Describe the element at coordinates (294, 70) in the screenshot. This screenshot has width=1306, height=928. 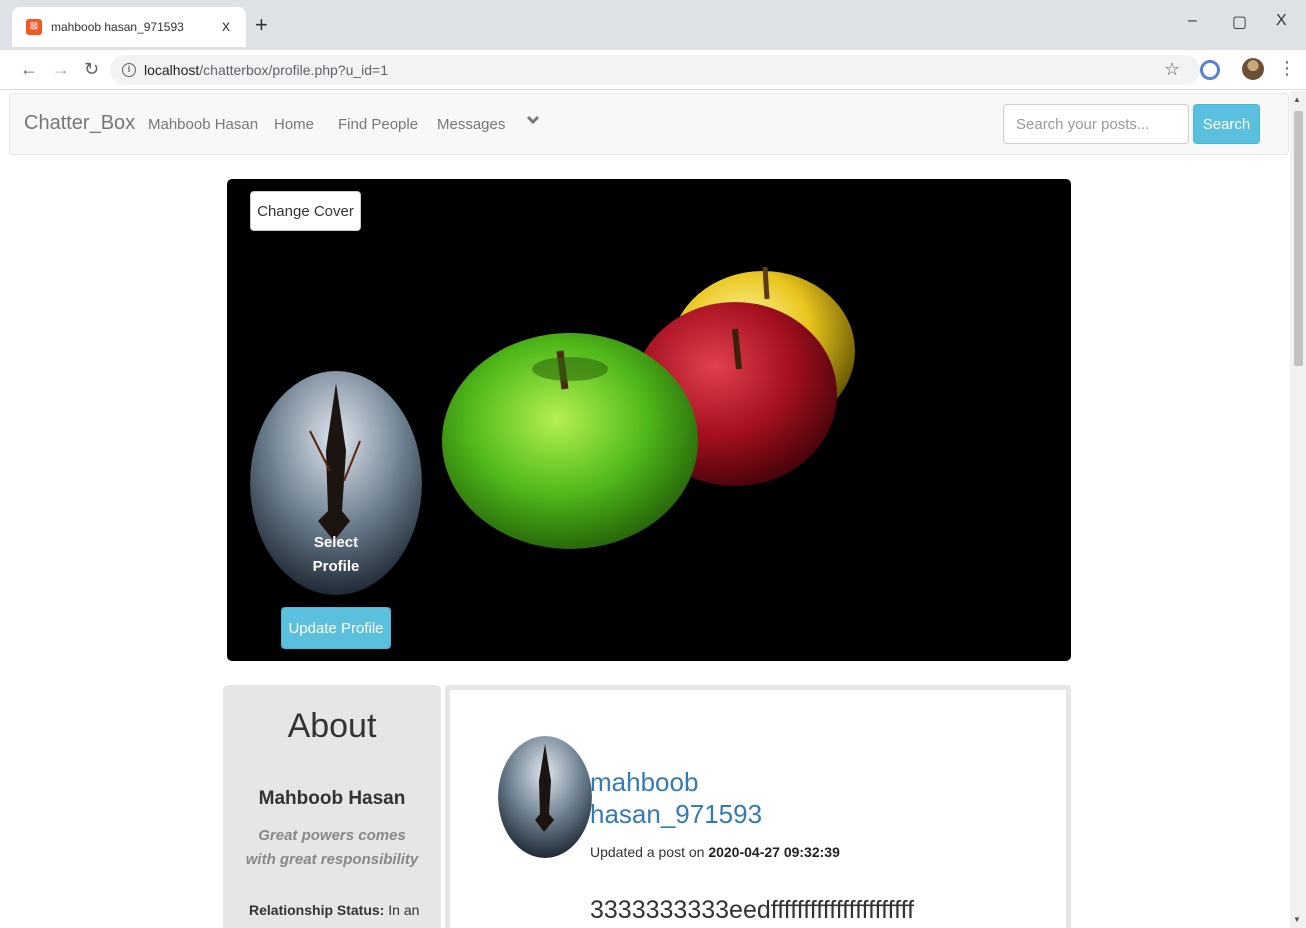
I see `url-path: /chatterbox/profile.php?u_id=1` at that location.